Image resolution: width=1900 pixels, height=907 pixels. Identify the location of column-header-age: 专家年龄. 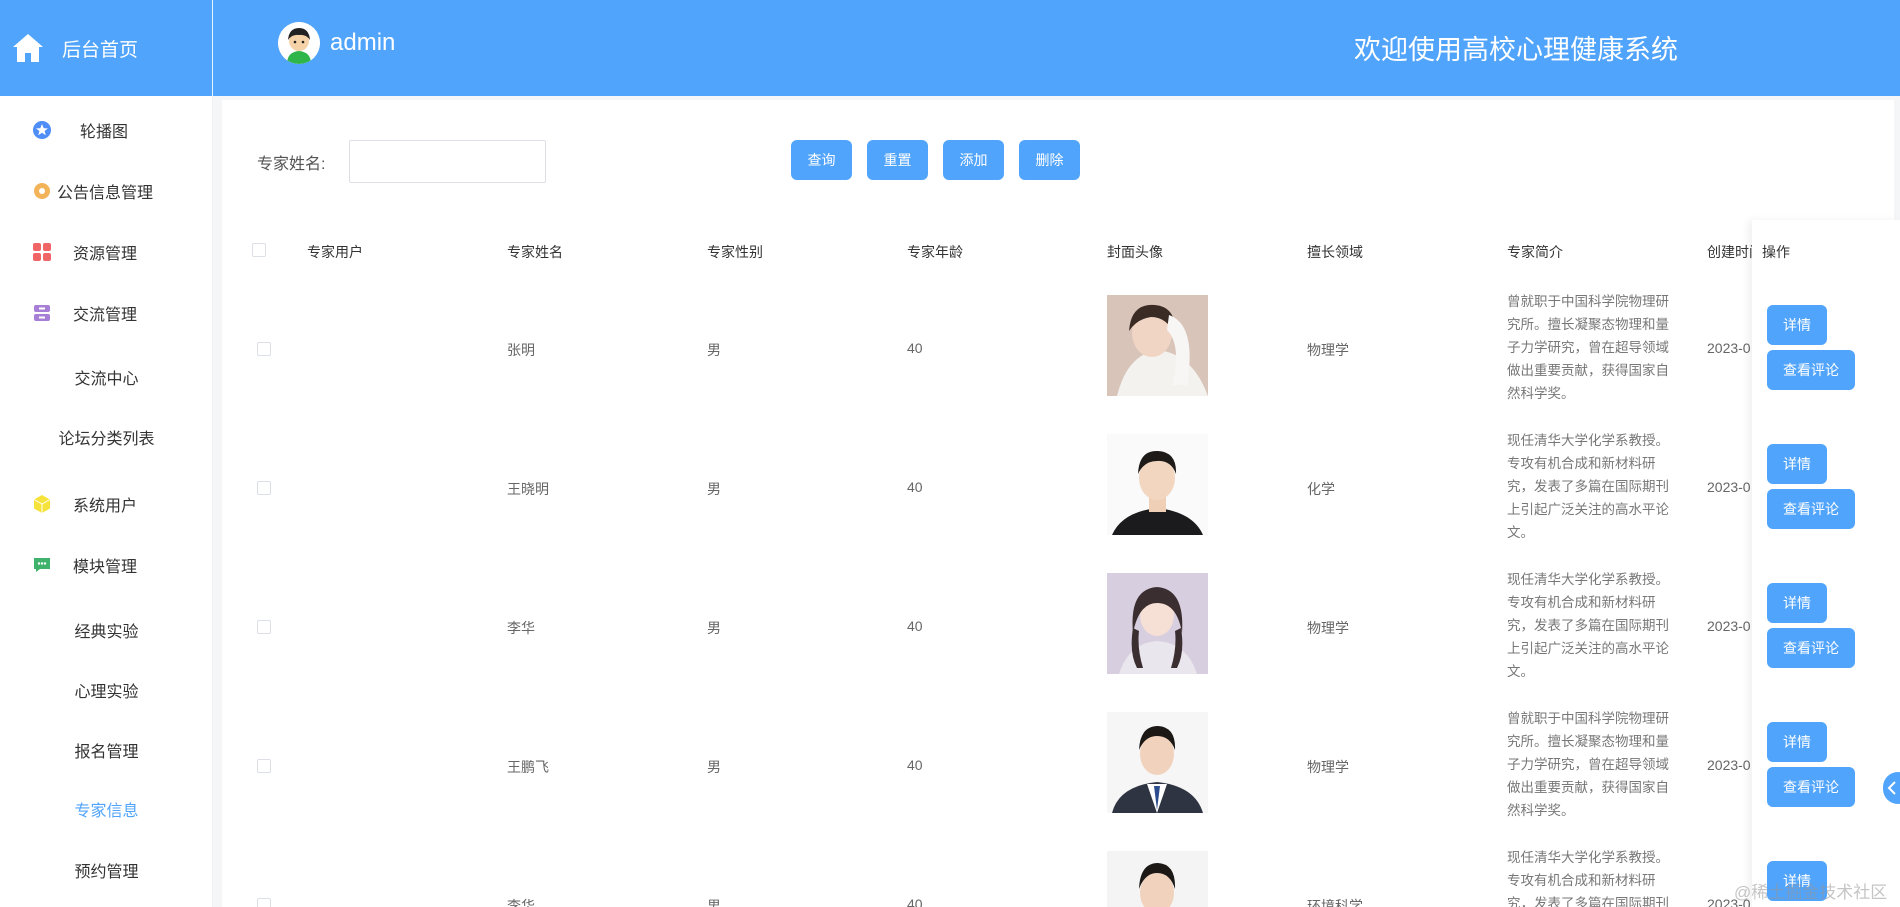
(935, 252).